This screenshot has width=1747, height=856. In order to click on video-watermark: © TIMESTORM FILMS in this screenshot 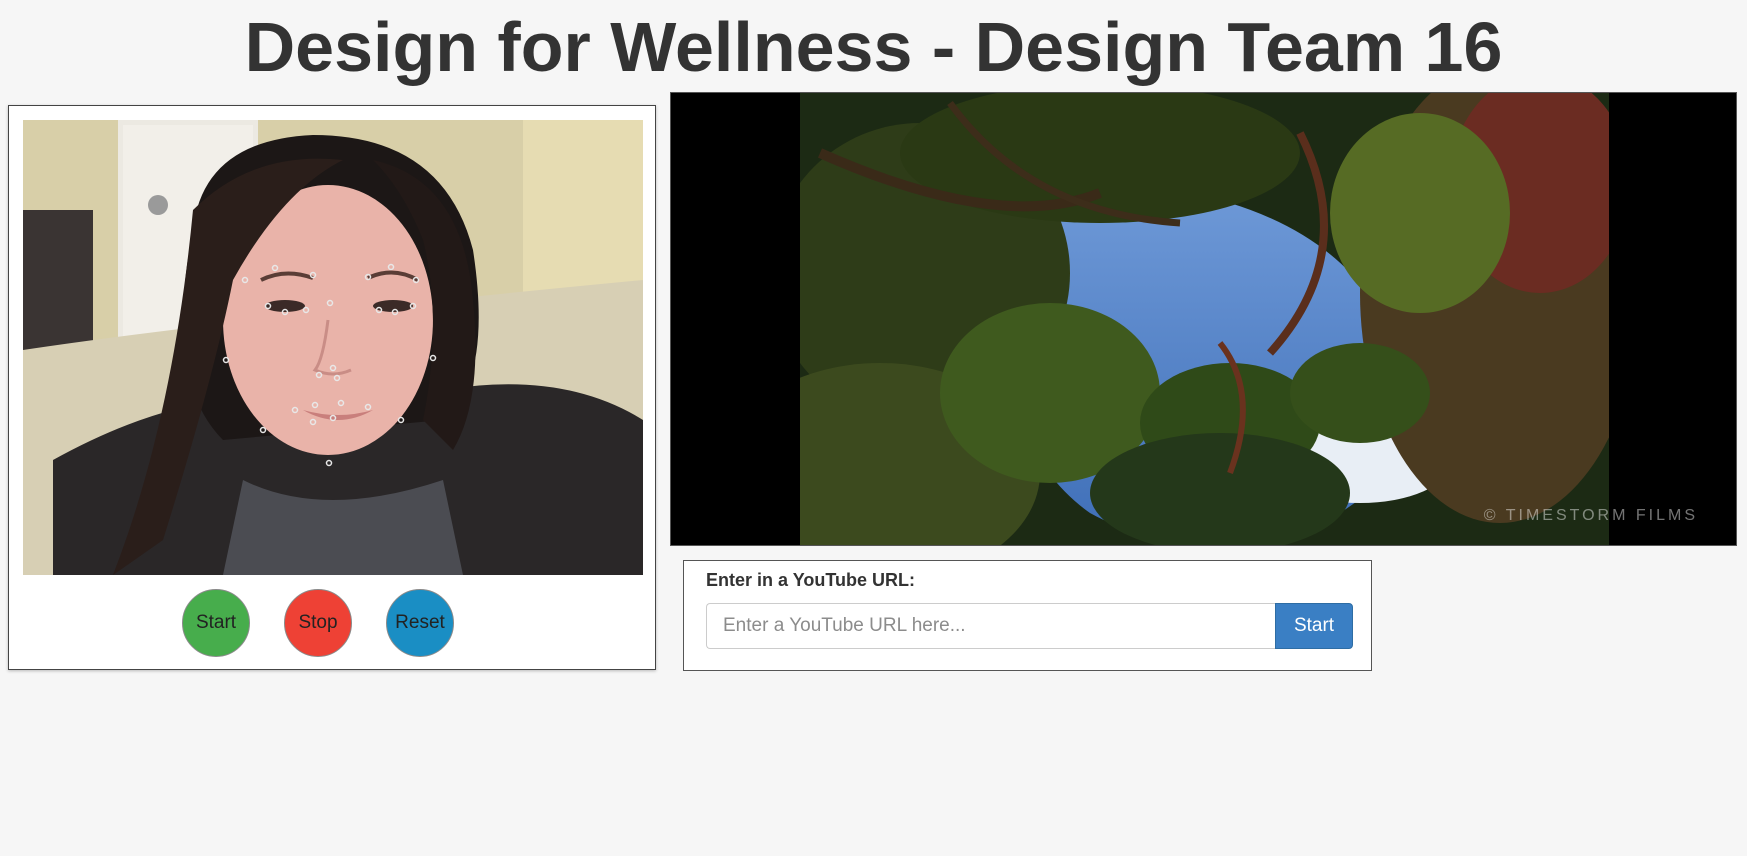, I will do `click(1590, 515)`.